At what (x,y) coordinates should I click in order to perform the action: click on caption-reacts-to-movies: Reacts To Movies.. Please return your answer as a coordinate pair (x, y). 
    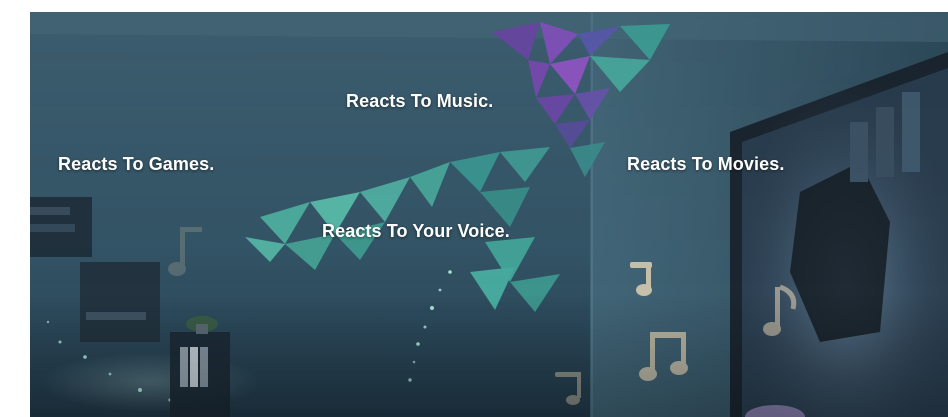
    Looking at the image, I should click on (706, 164).